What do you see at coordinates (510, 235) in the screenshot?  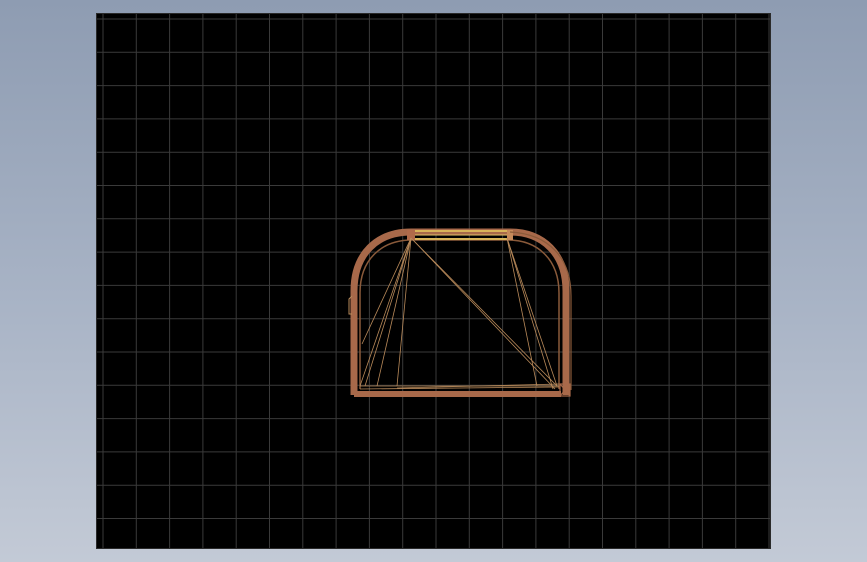 I see `frame-endcap-right` at bounding box center [510, 235].